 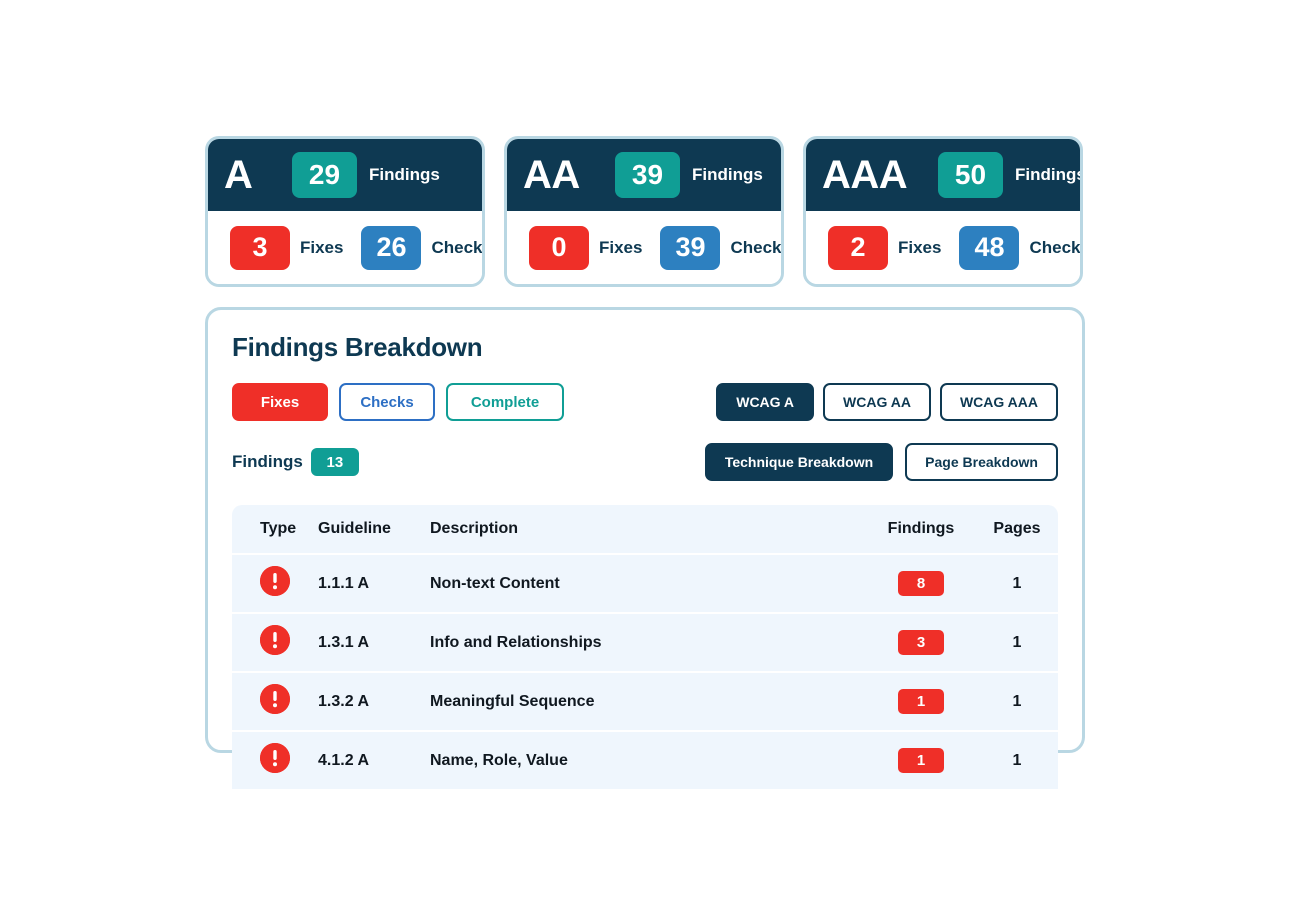 What do you see at coordinates (877, 402) in the screenshot?
I see `filter-wcag-aa-button: WCAG AA` at bounding box center [877, 402].